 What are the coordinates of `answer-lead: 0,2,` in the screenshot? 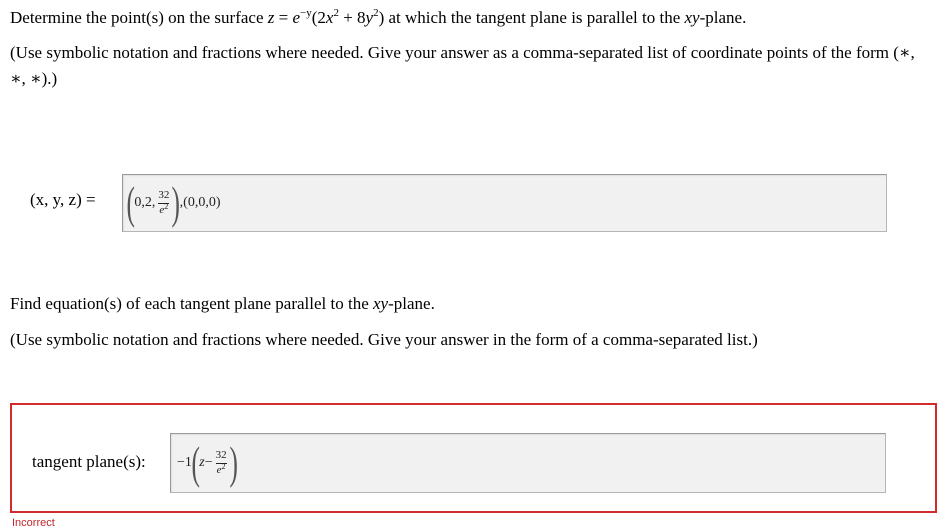 It's located at (145, 202).